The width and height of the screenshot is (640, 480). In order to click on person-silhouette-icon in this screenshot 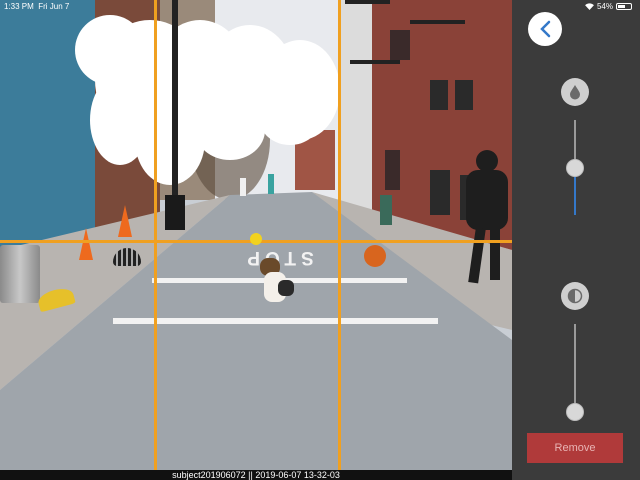, I will do `click(487, 217)`.